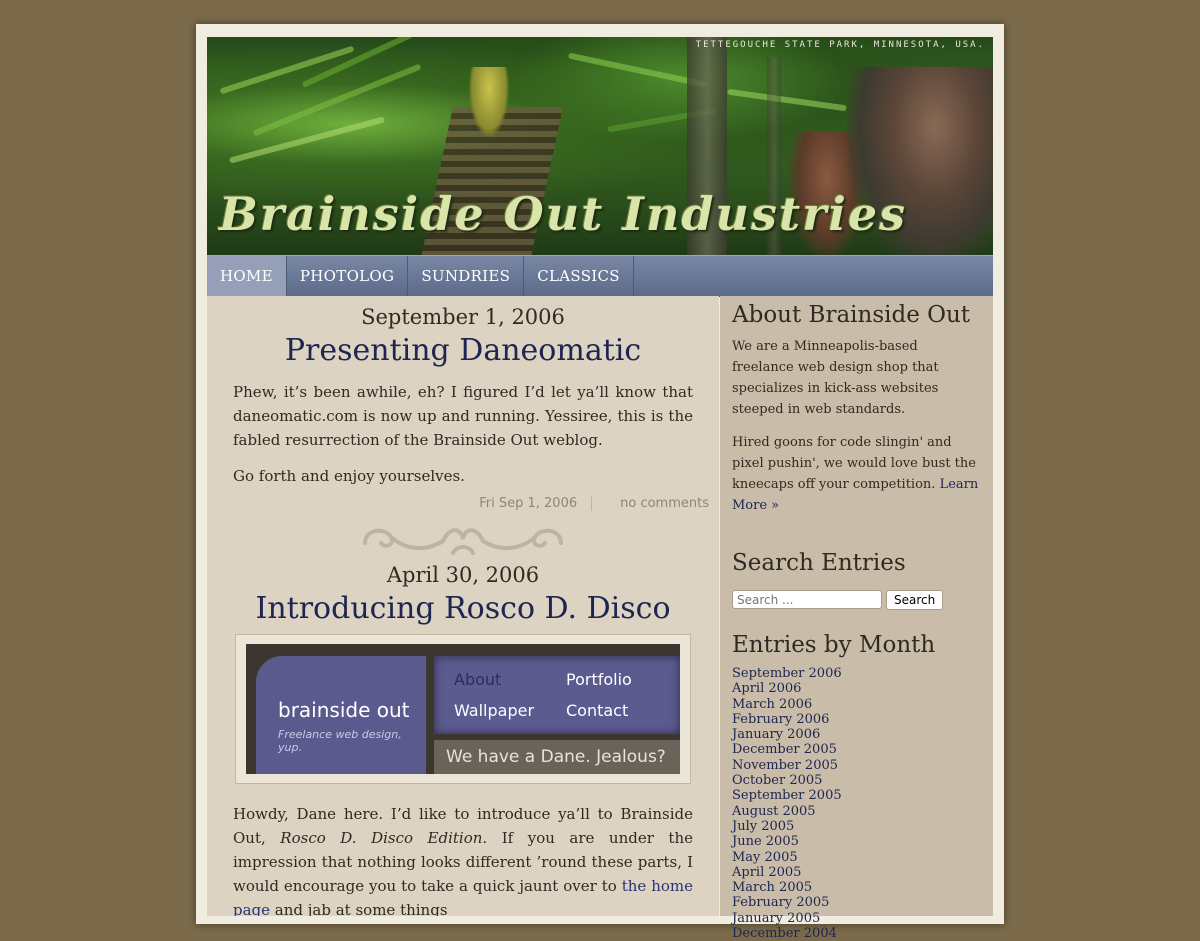 The height and width of the screenshot is (941, 1200). I want to click on screenshot-menu: About Portfolio Wallpaper Contact, so click(557, 695).